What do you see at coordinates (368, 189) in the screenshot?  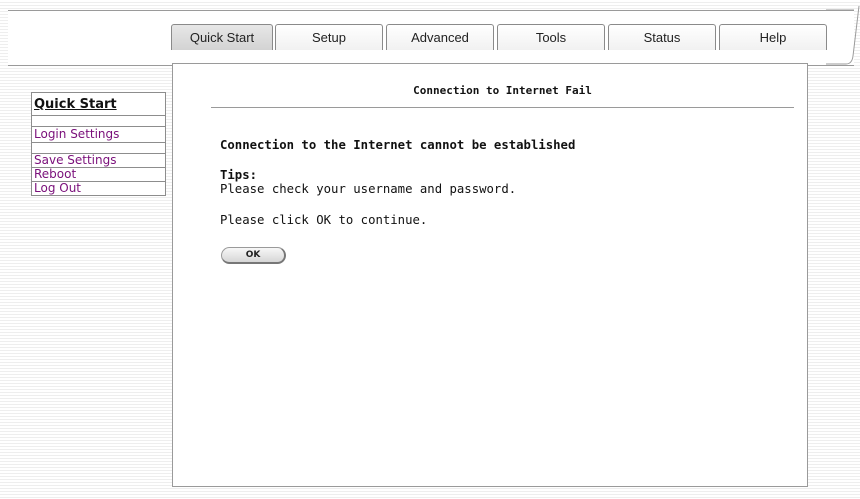 I see `tips-text: Please check your username and password.` at bounding box center [368, 189].